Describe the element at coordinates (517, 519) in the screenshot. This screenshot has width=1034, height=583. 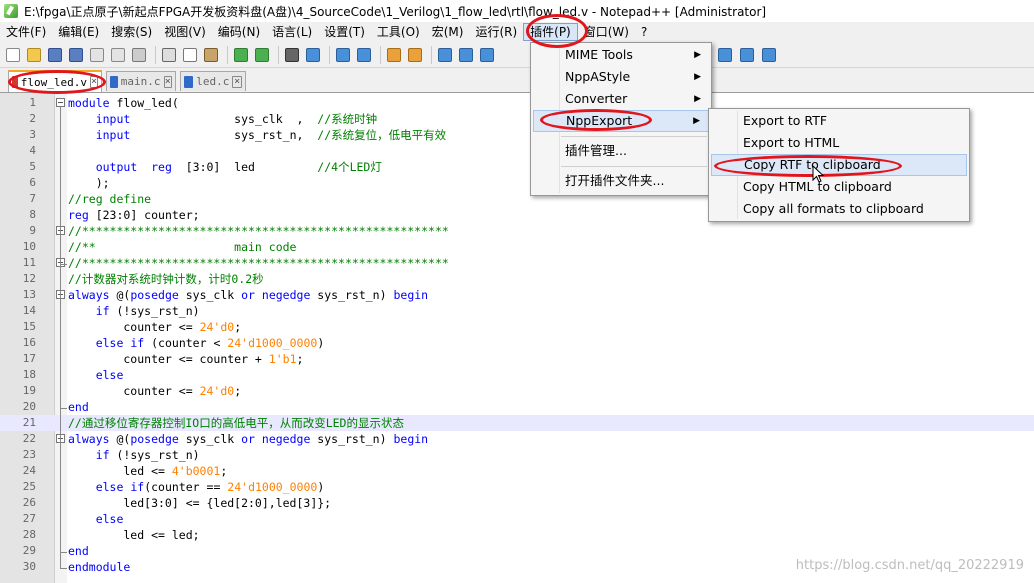
I see `code-line: 27 else` at that location.